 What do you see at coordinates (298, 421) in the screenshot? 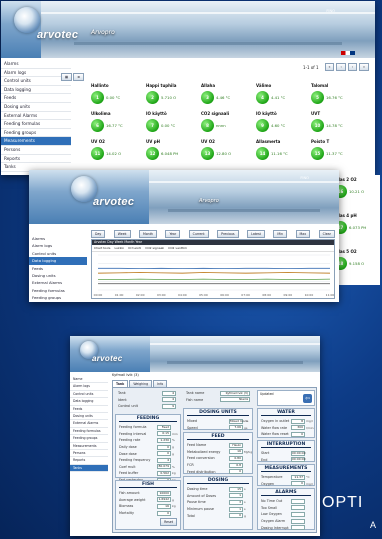
I see `field-input: 8` at bounding box center [298, 421].